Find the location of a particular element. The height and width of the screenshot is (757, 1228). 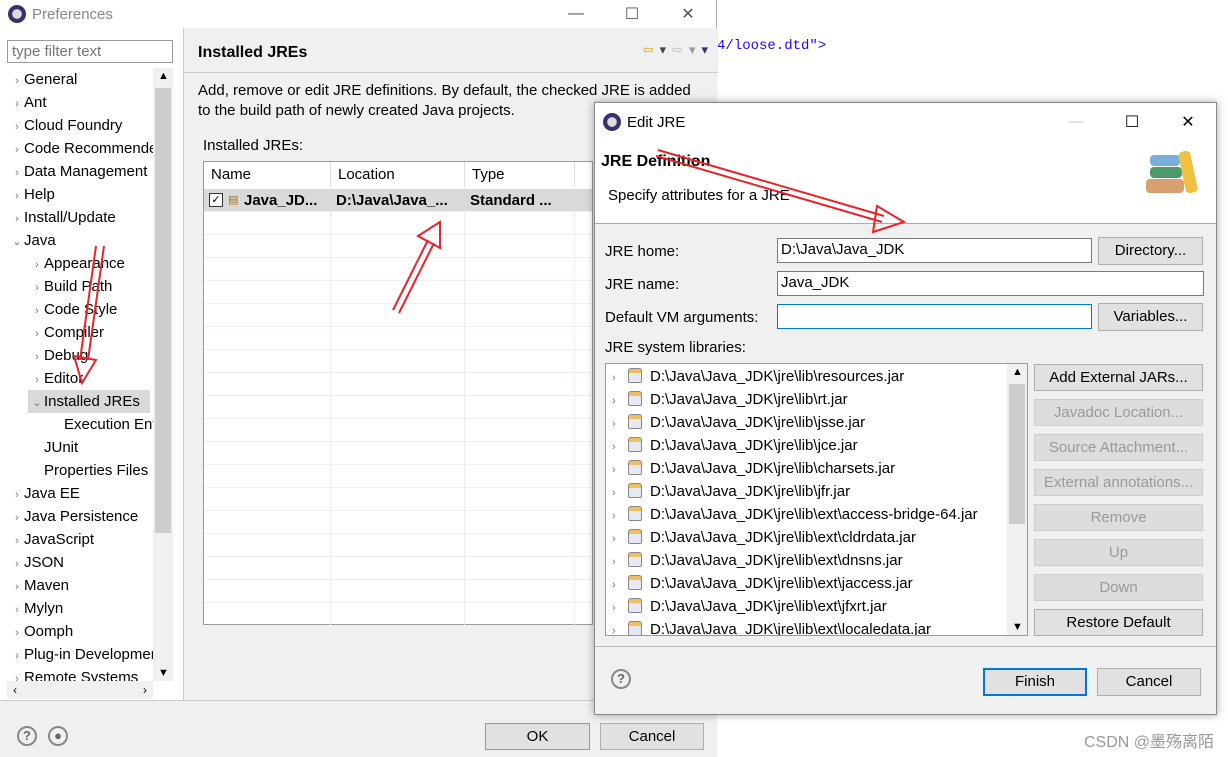

tree-item: › Help is located at coordinates (76, 194).